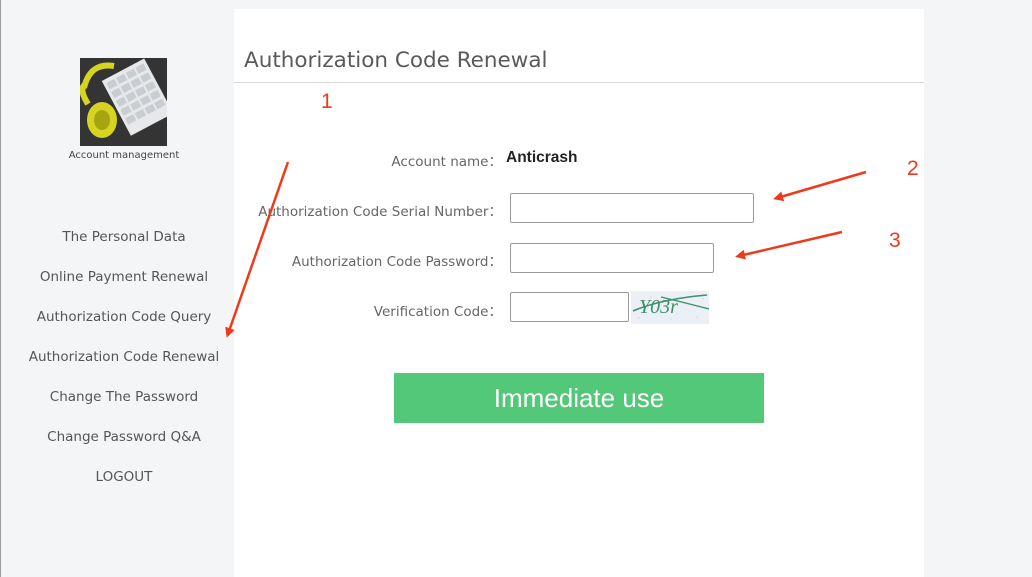 Image resolution: width=1032 pixels, height=577 pixels. I want to click on annotation-marker-1: 1, so click(327, 101).